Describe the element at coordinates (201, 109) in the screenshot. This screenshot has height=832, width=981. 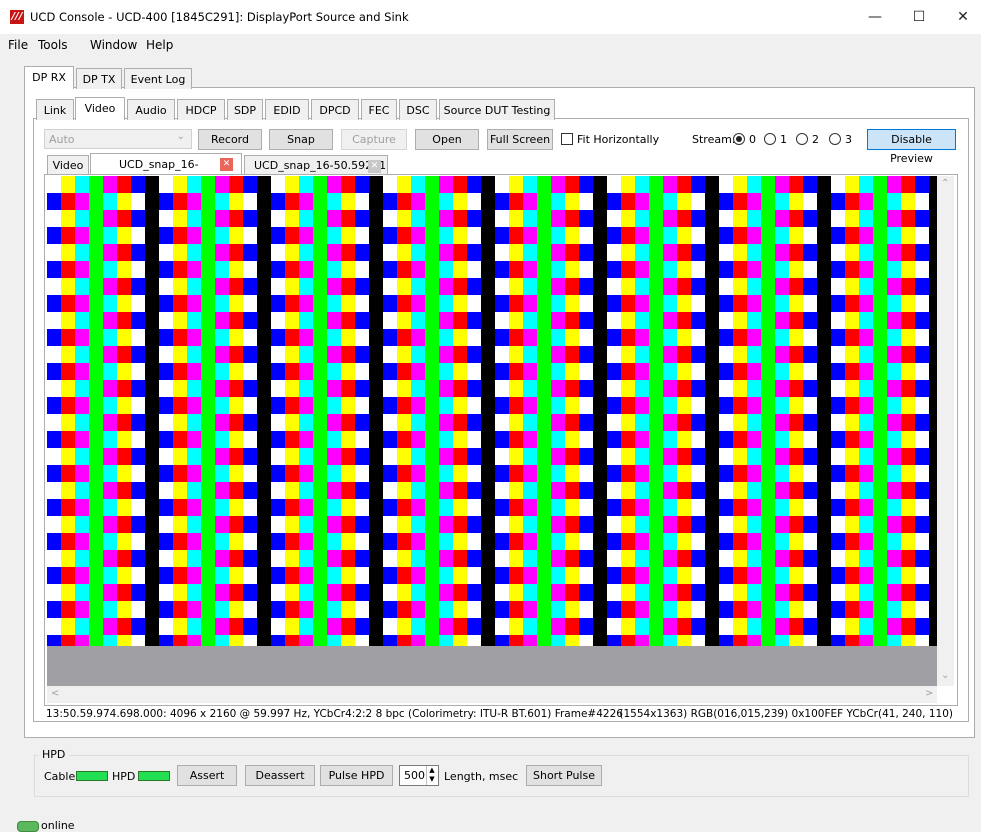
I see `tab-hdcp: HDCP` at that location.